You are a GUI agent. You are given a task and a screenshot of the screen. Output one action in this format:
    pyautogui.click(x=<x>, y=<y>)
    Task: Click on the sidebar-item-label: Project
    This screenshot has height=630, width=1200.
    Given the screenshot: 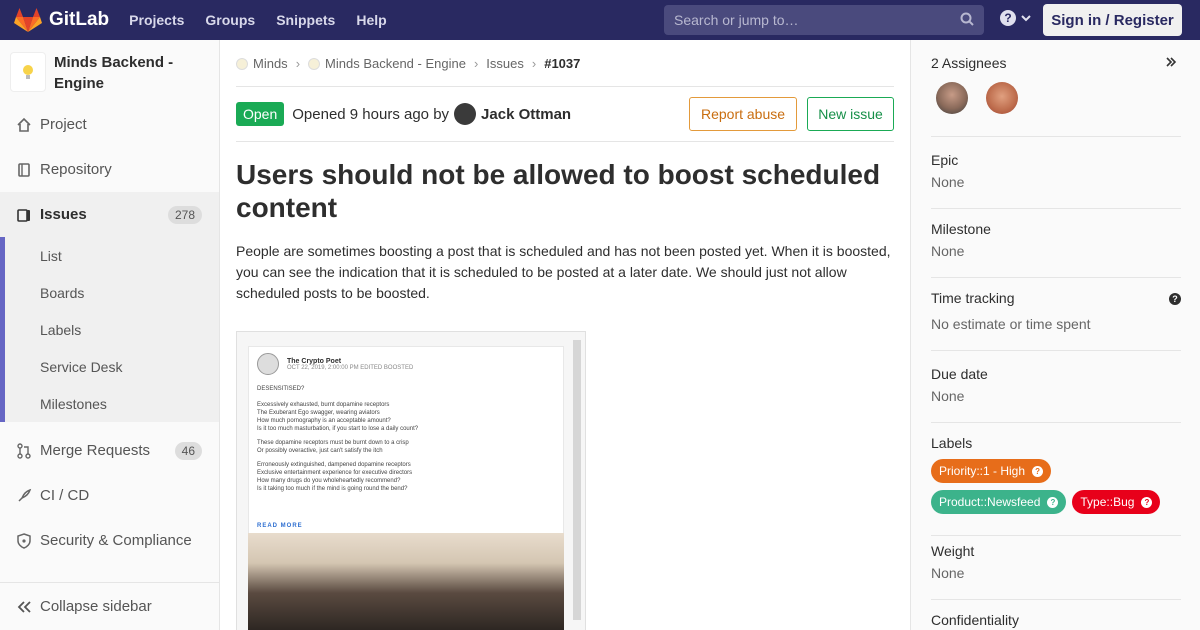 What is the action you would take?
    pyautogui.click(x=63, y=124)
    